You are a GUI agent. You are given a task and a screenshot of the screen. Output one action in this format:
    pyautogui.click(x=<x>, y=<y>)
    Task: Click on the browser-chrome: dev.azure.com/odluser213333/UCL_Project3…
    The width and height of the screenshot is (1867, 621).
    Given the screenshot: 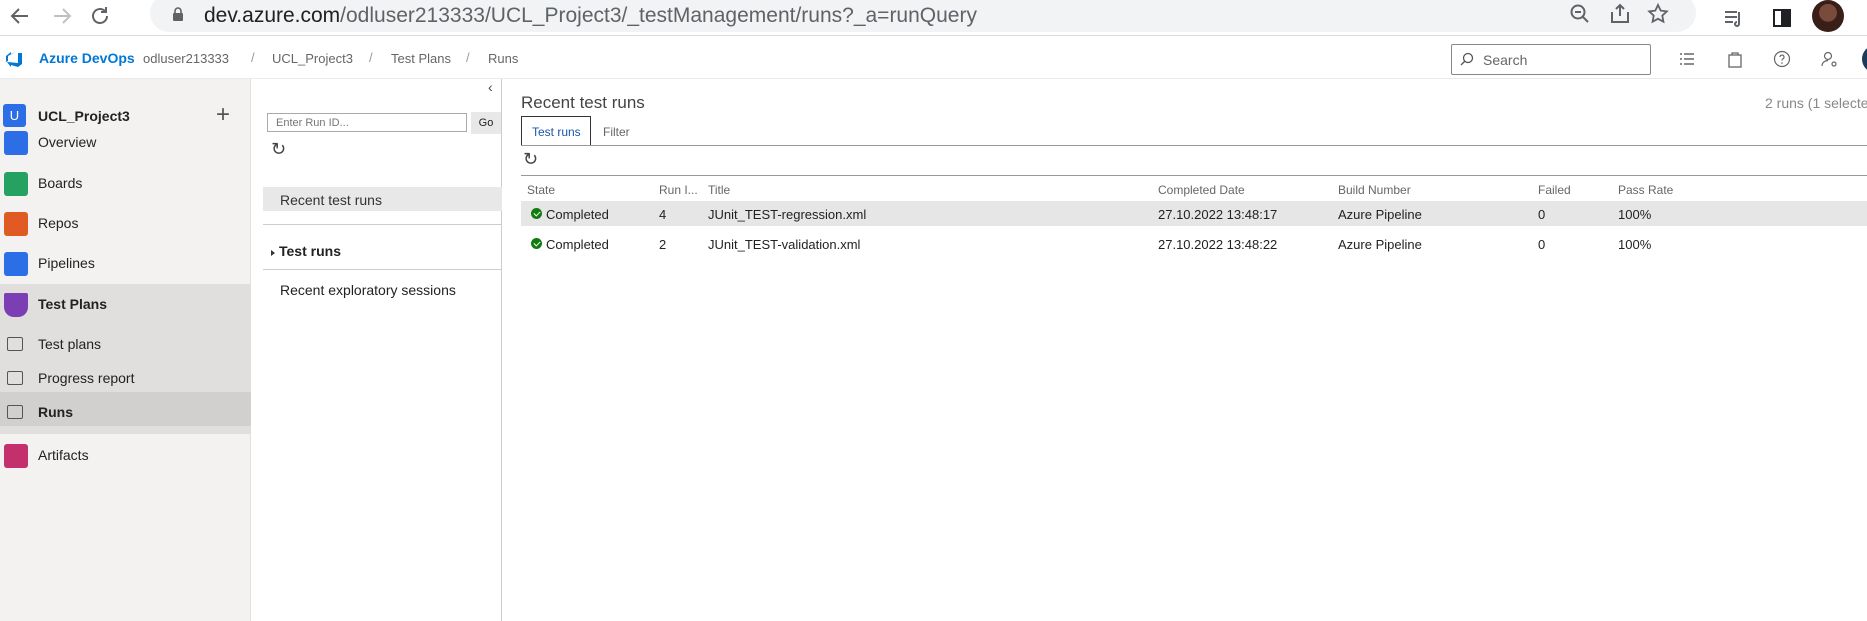 What is the action you would take?
    pyautogui.click(x=933, y=18)
    